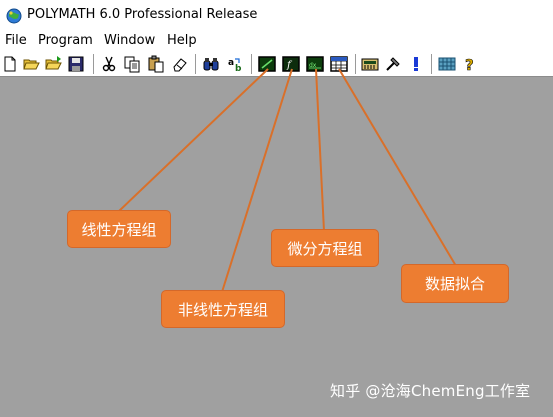  Describe the element at coordinates (430, 391) in the screenshot. I see `watermark-text: 知乎 @沧海ChemEng工作室` at that location.